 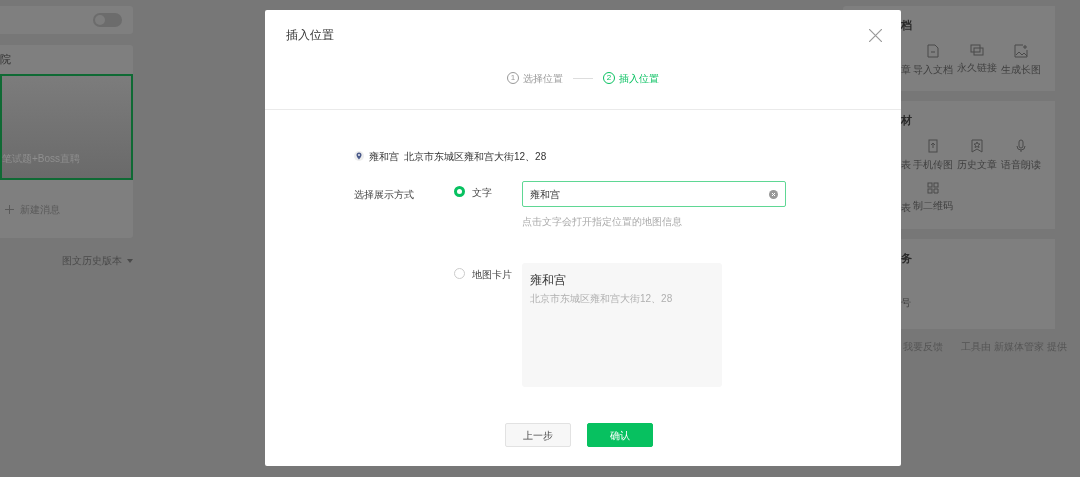 I want to click on image-plus-icon, so click(x=1021, y=51).